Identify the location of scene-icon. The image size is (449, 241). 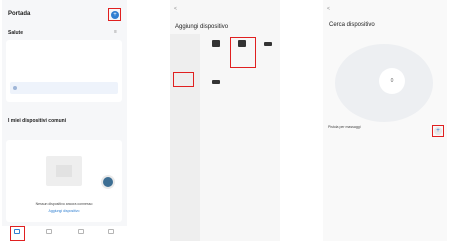
(49, 231).